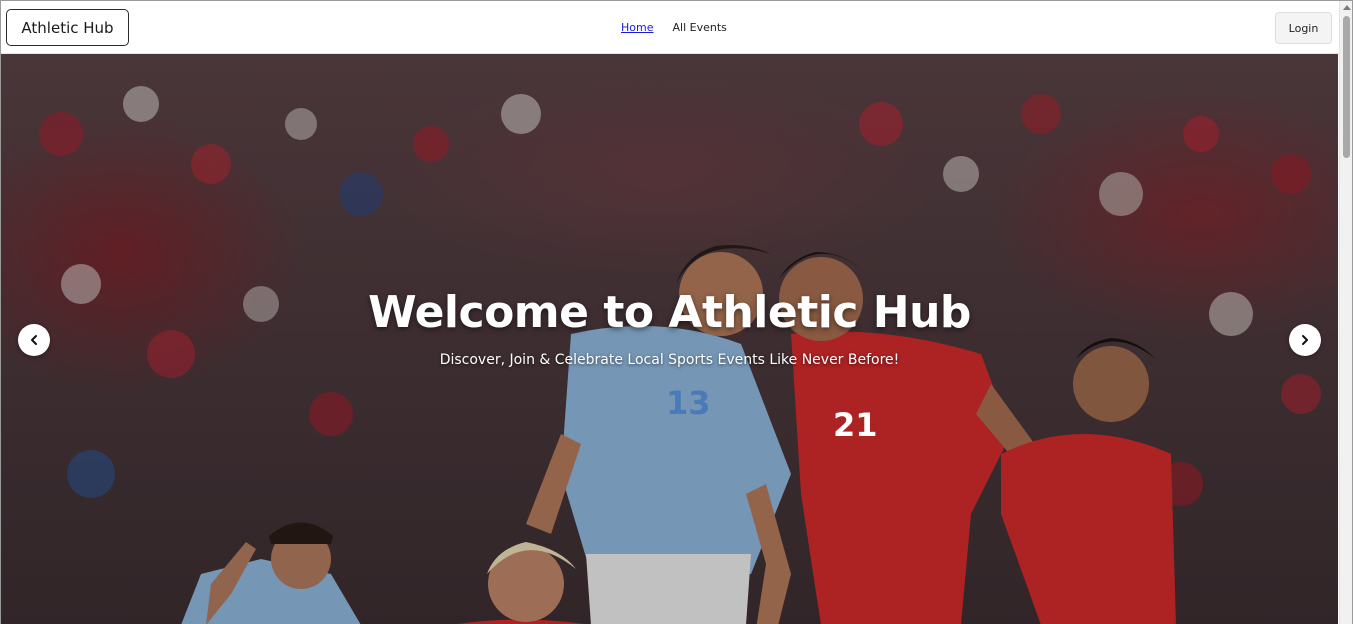  I want to click on carousel-prev-button, so click(34, 340).